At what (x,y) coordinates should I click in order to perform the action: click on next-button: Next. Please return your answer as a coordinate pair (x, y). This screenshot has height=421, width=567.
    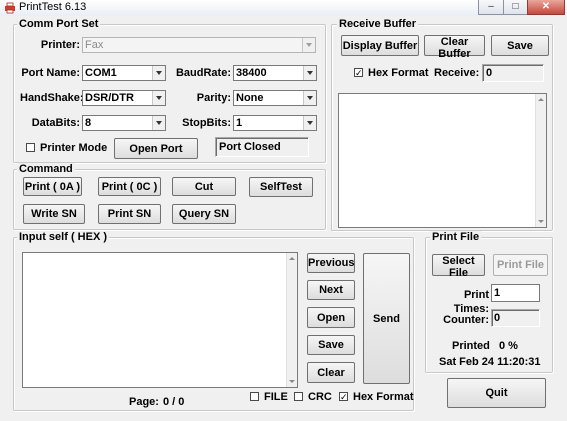
    Looking at the image, I should click on (331, 290).